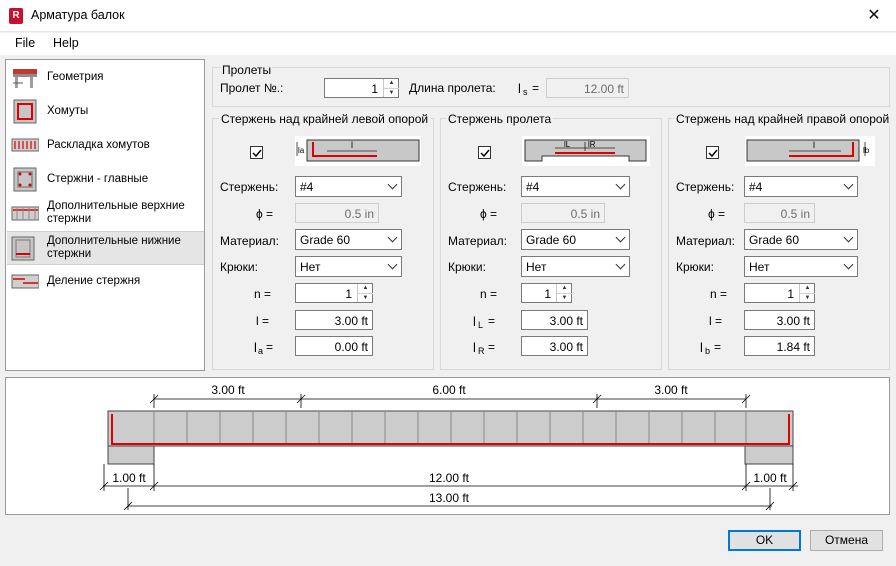  I want to click on span-bar-checkbox, so click(484, 152).